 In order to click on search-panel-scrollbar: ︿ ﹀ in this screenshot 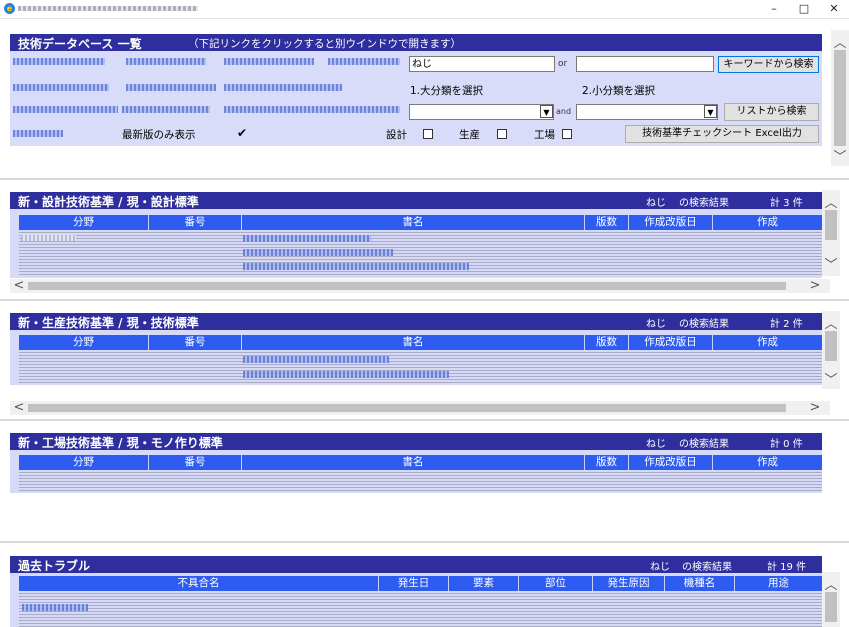, I will do `click(840, 98)`.